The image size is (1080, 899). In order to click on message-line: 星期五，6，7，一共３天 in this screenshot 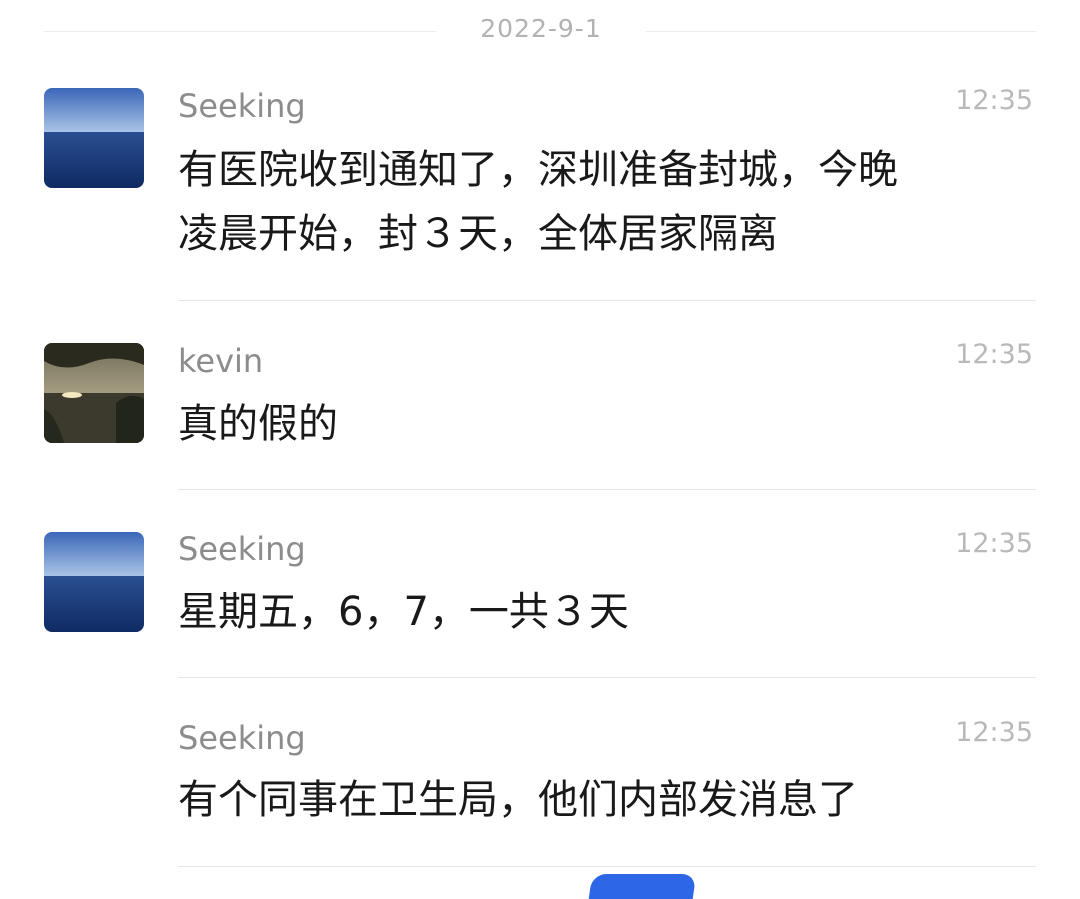, I will do `click(403, 612)`.